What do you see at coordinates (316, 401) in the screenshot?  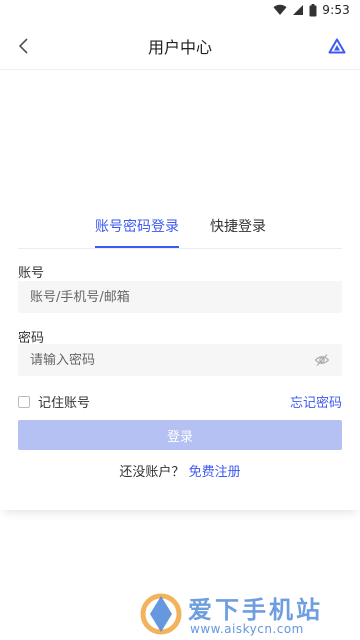 I see `forgot-password-link: 忘记密码` at bounding box center [316, 401].